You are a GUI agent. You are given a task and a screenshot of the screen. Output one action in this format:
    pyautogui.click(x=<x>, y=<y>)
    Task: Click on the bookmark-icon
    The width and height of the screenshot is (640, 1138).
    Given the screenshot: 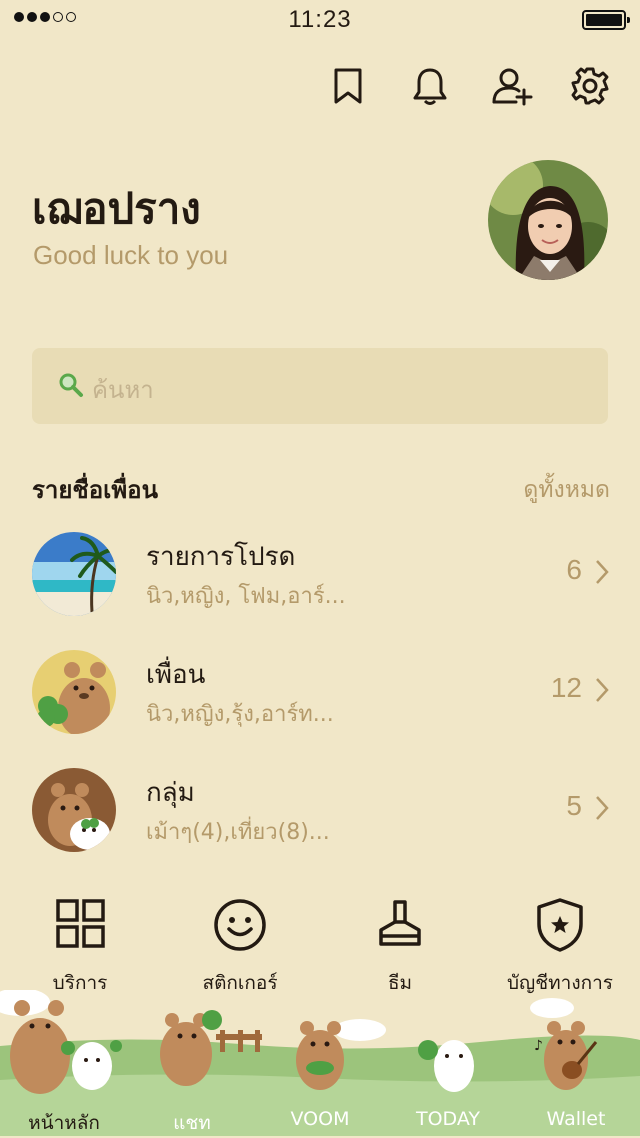 What is the action you would take?
    pyautogui.click(x=348, y=86)
    